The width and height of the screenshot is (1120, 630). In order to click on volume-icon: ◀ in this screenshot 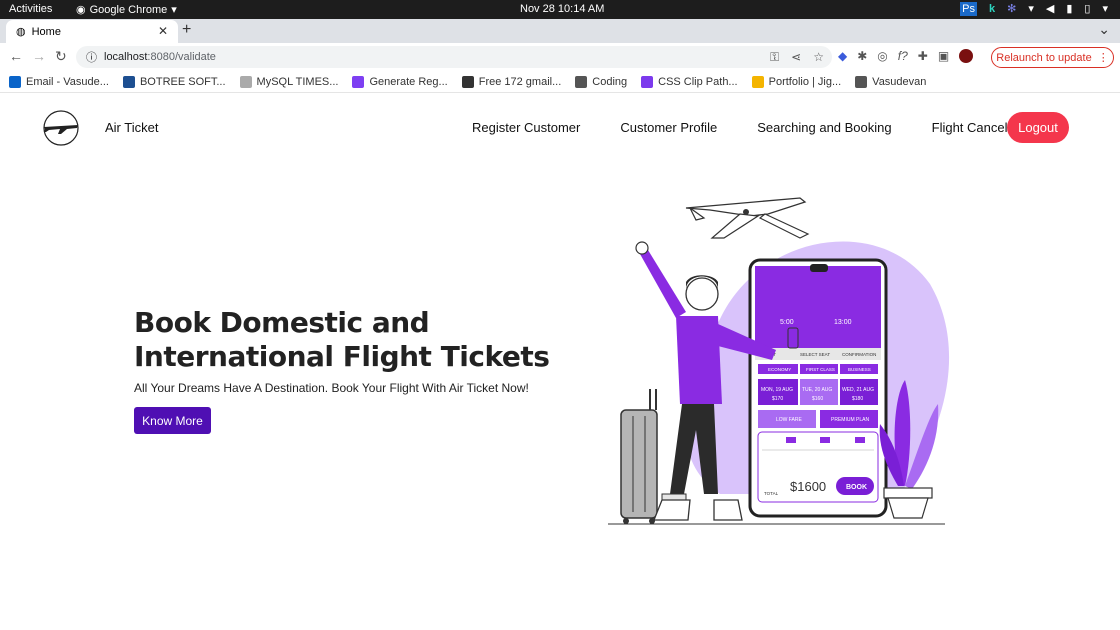, I will do `click(1050, 9)`.